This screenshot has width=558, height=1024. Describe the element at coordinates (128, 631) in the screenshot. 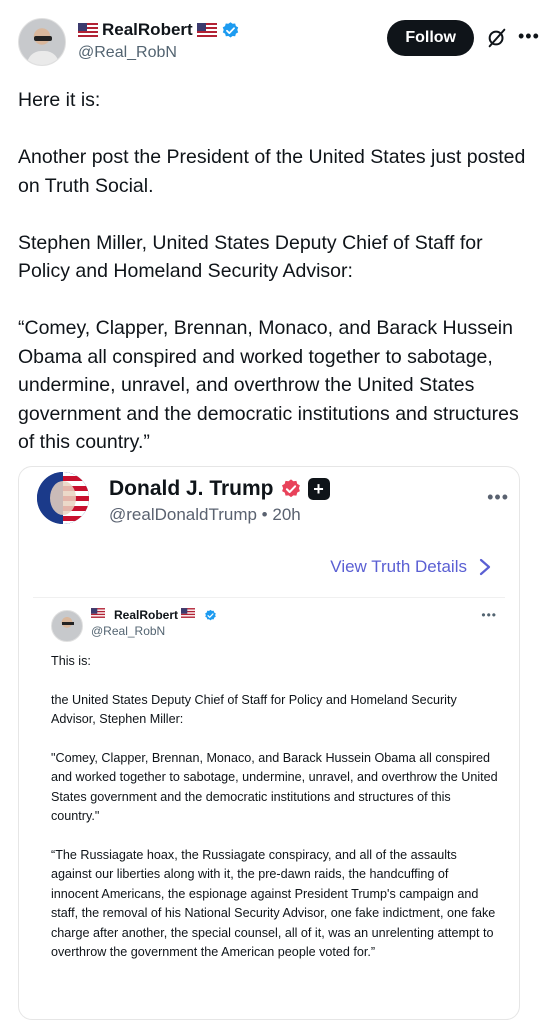

I see `inner-author-handle: @Real_RobN` at that location.